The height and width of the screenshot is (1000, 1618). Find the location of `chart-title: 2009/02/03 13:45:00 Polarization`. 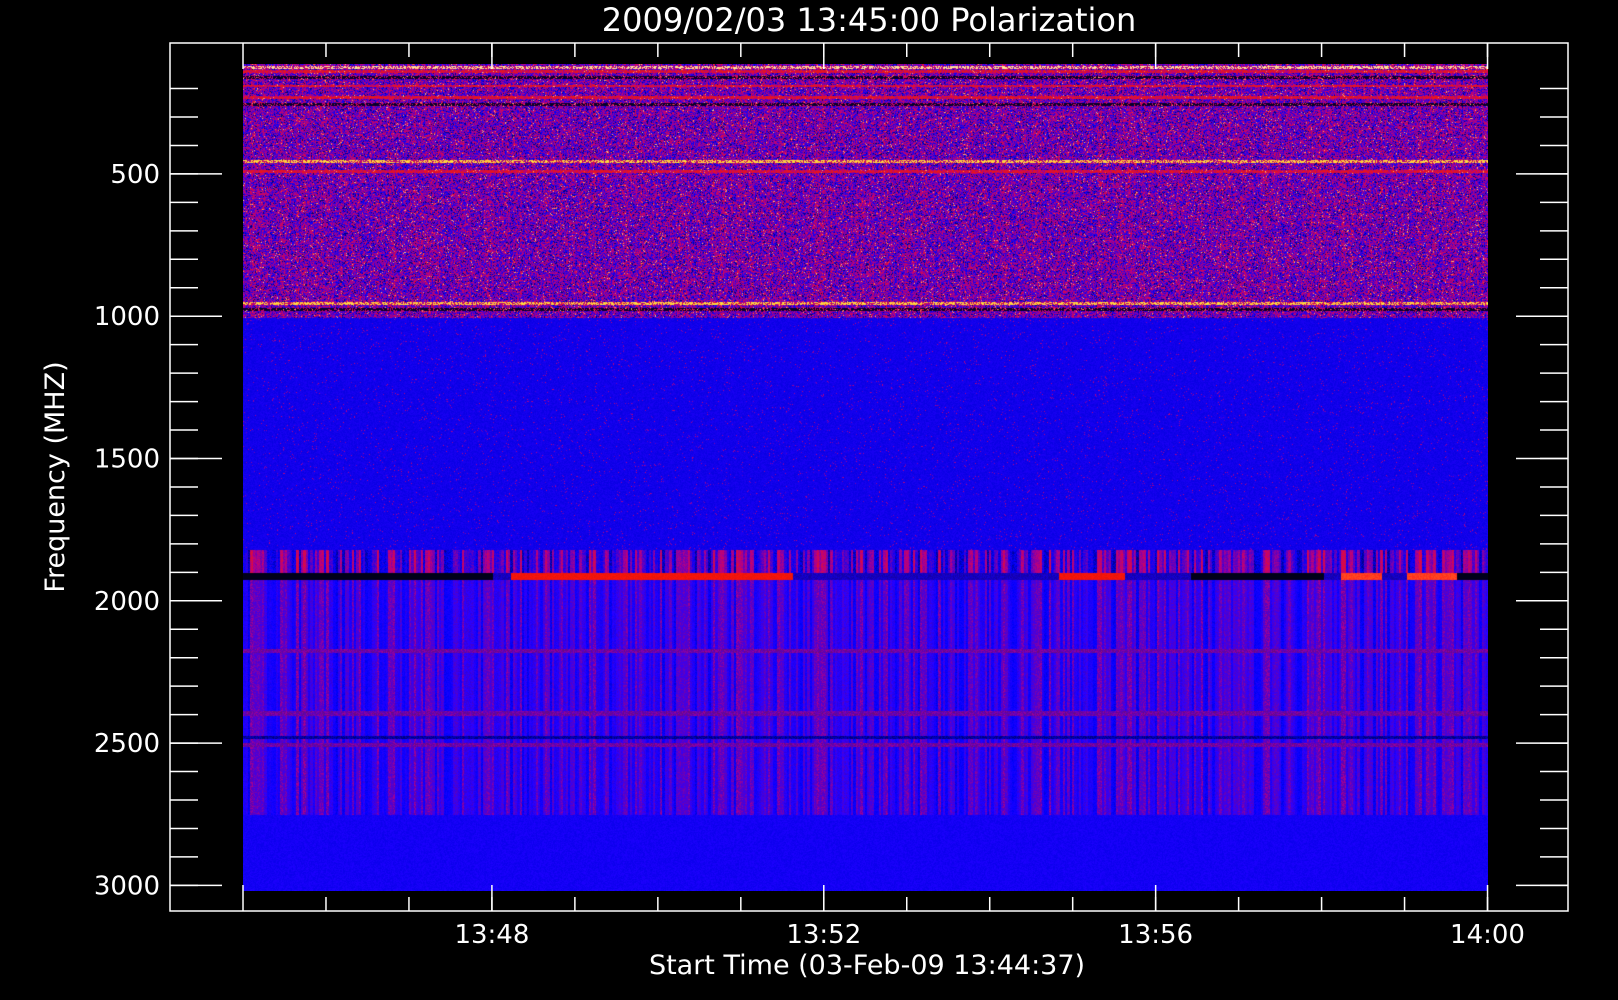

chart-title: 2009/02/03 13:45:00 Polarization is located at coordinates (869, 20).